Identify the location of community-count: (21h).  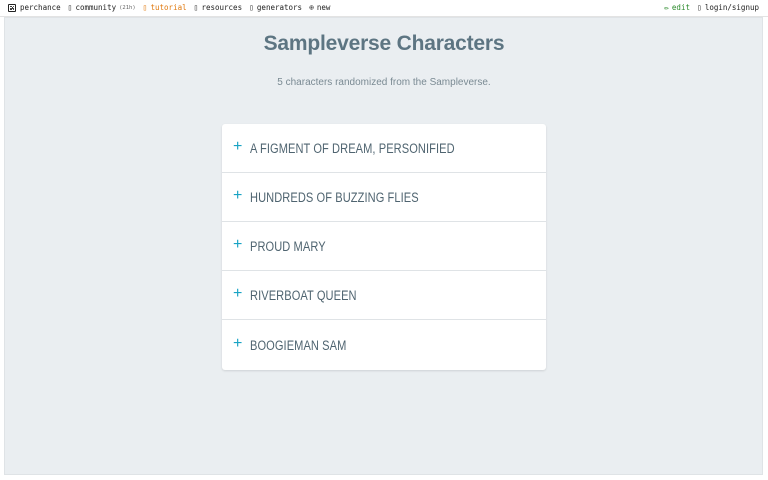
(127, 7).